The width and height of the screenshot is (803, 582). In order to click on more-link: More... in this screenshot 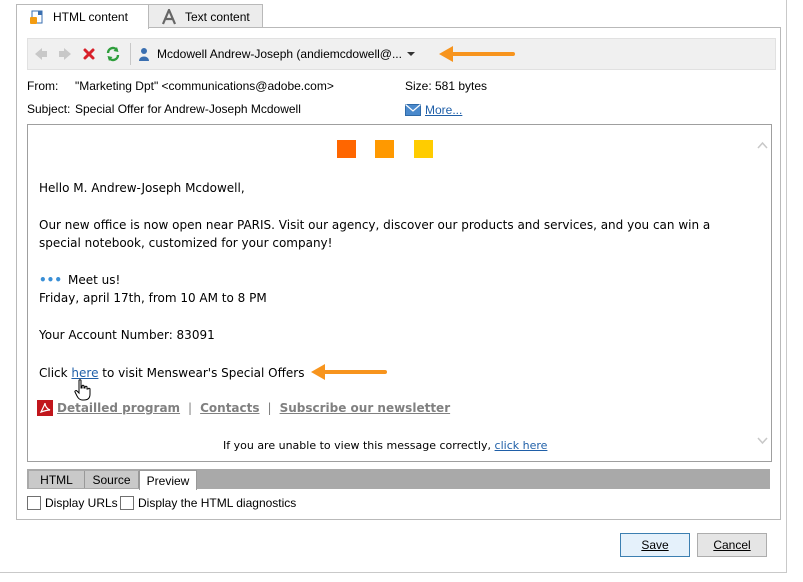, I will do `click(433, 110)`.